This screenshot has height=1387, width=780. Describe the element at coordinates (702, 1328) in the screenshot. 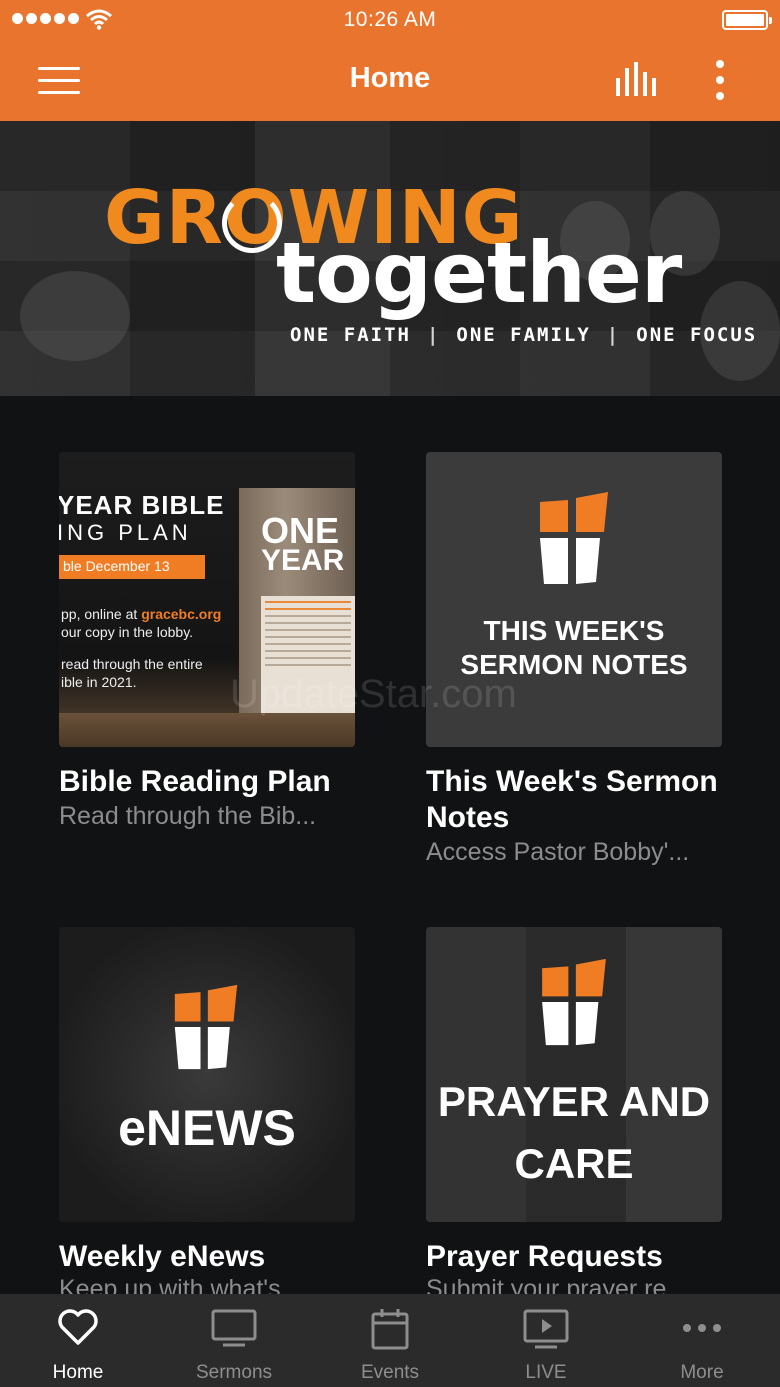

I see `ellipsis-icon` at that location.